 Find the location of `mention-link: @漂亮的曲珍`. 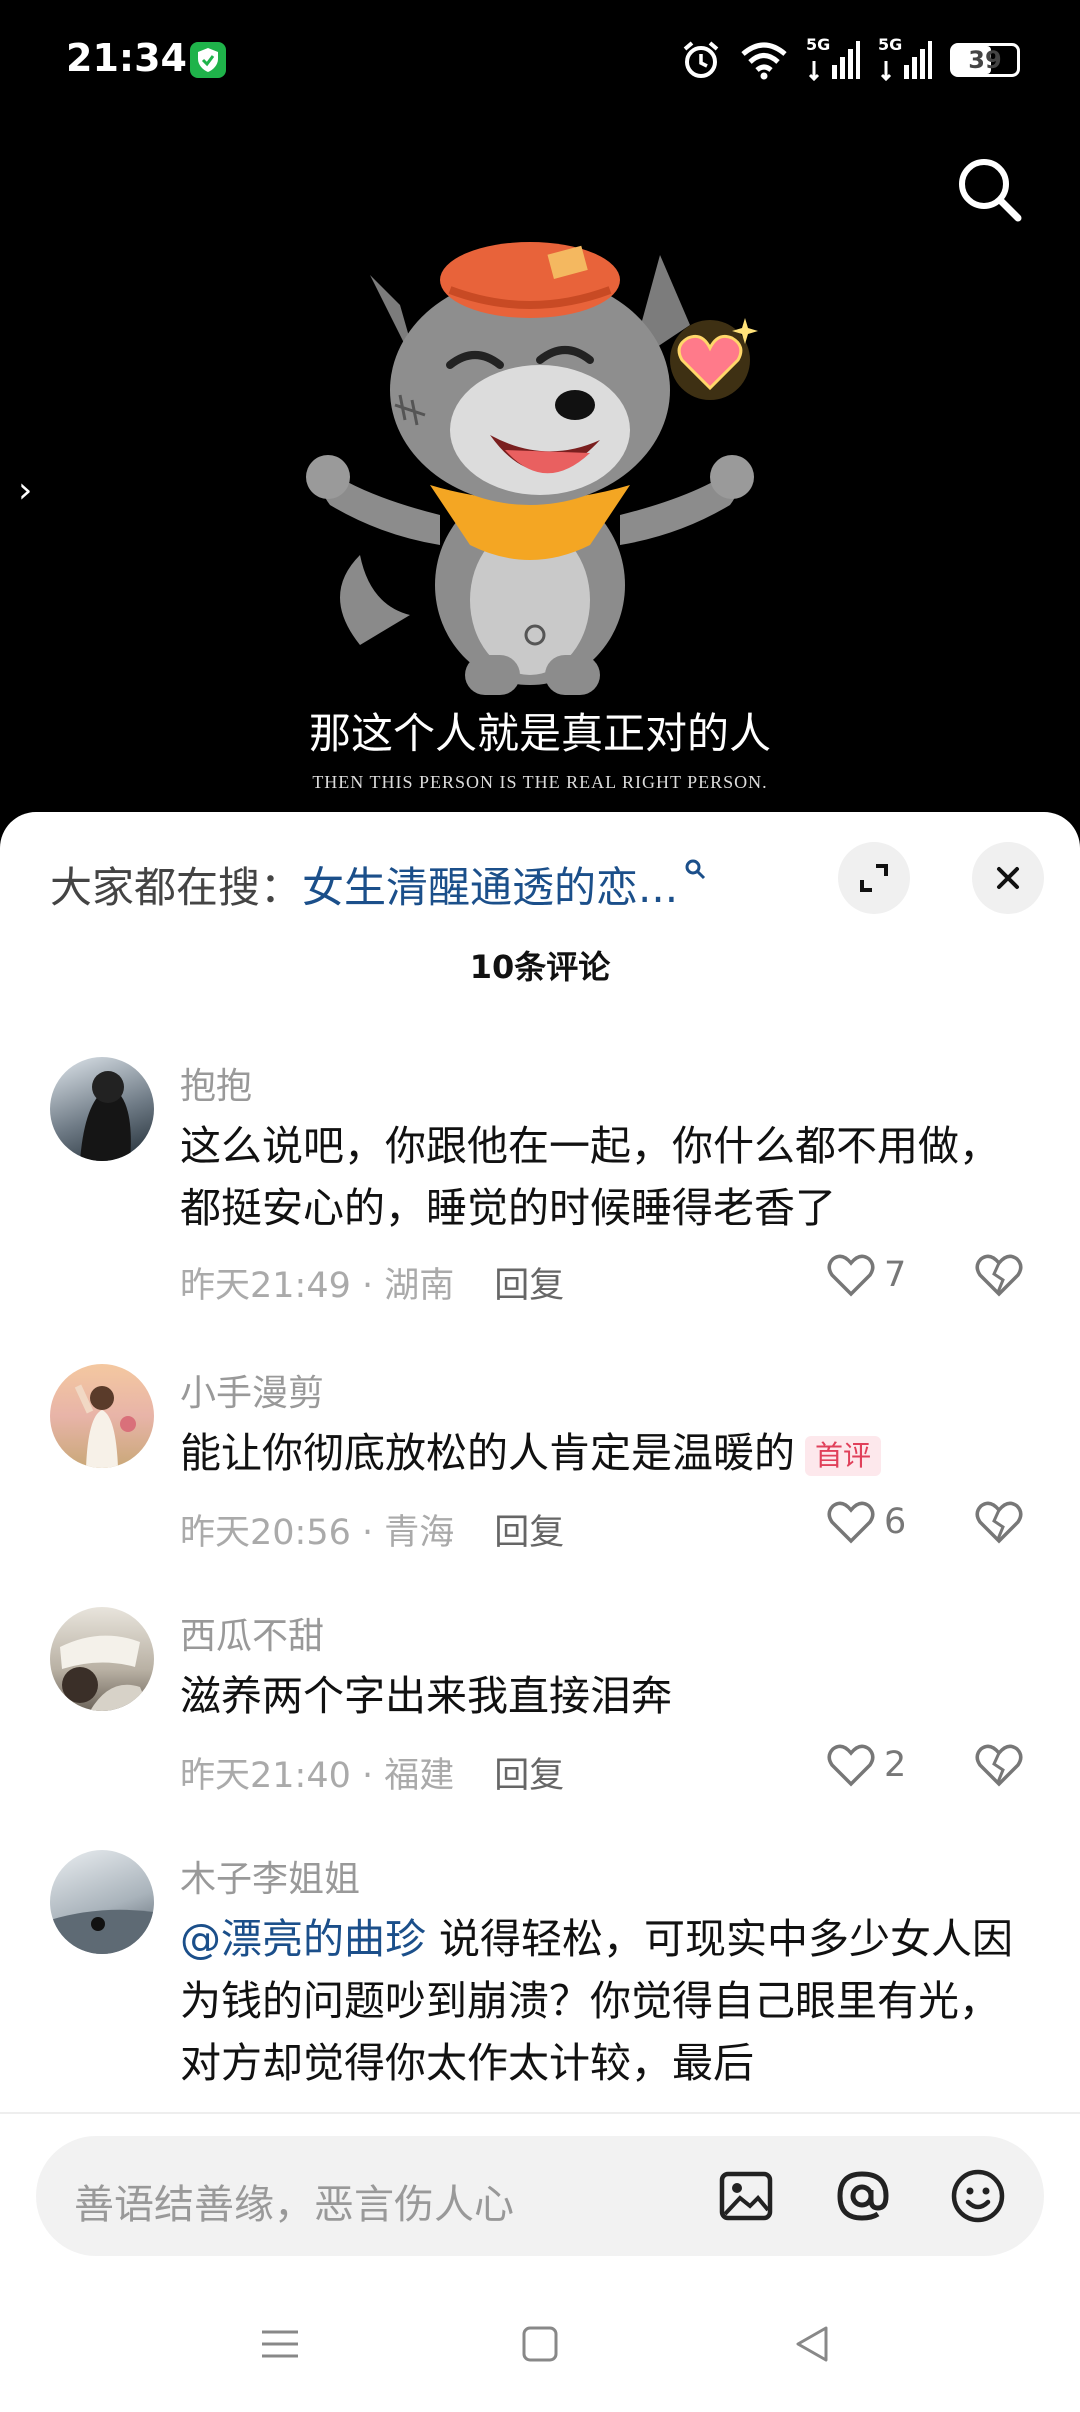

mention-link: @漂亮的曲珍 is located at coordinates (303, 1939).